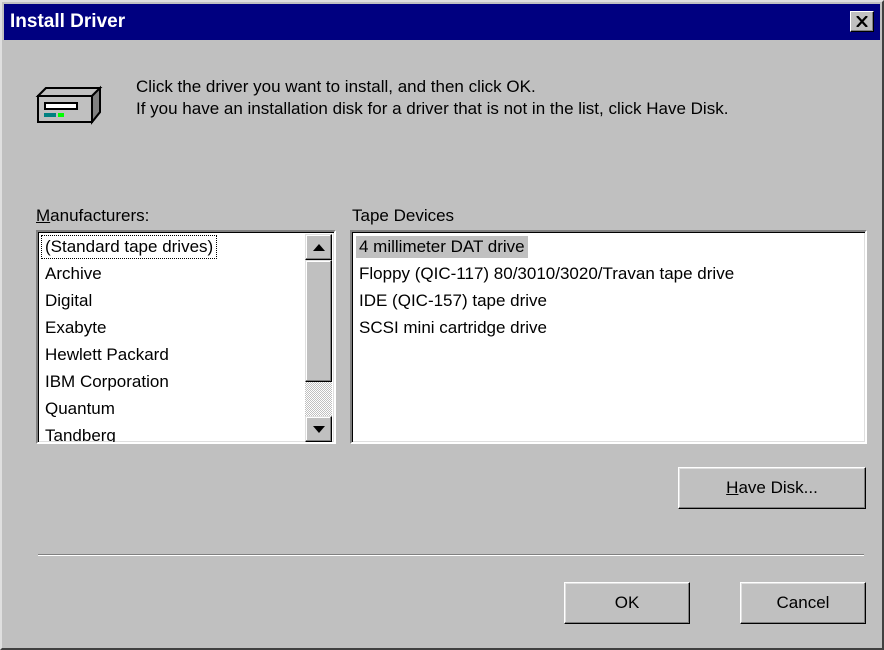  I want to click on scroll-up-arrow-icon, so click(318, 247).